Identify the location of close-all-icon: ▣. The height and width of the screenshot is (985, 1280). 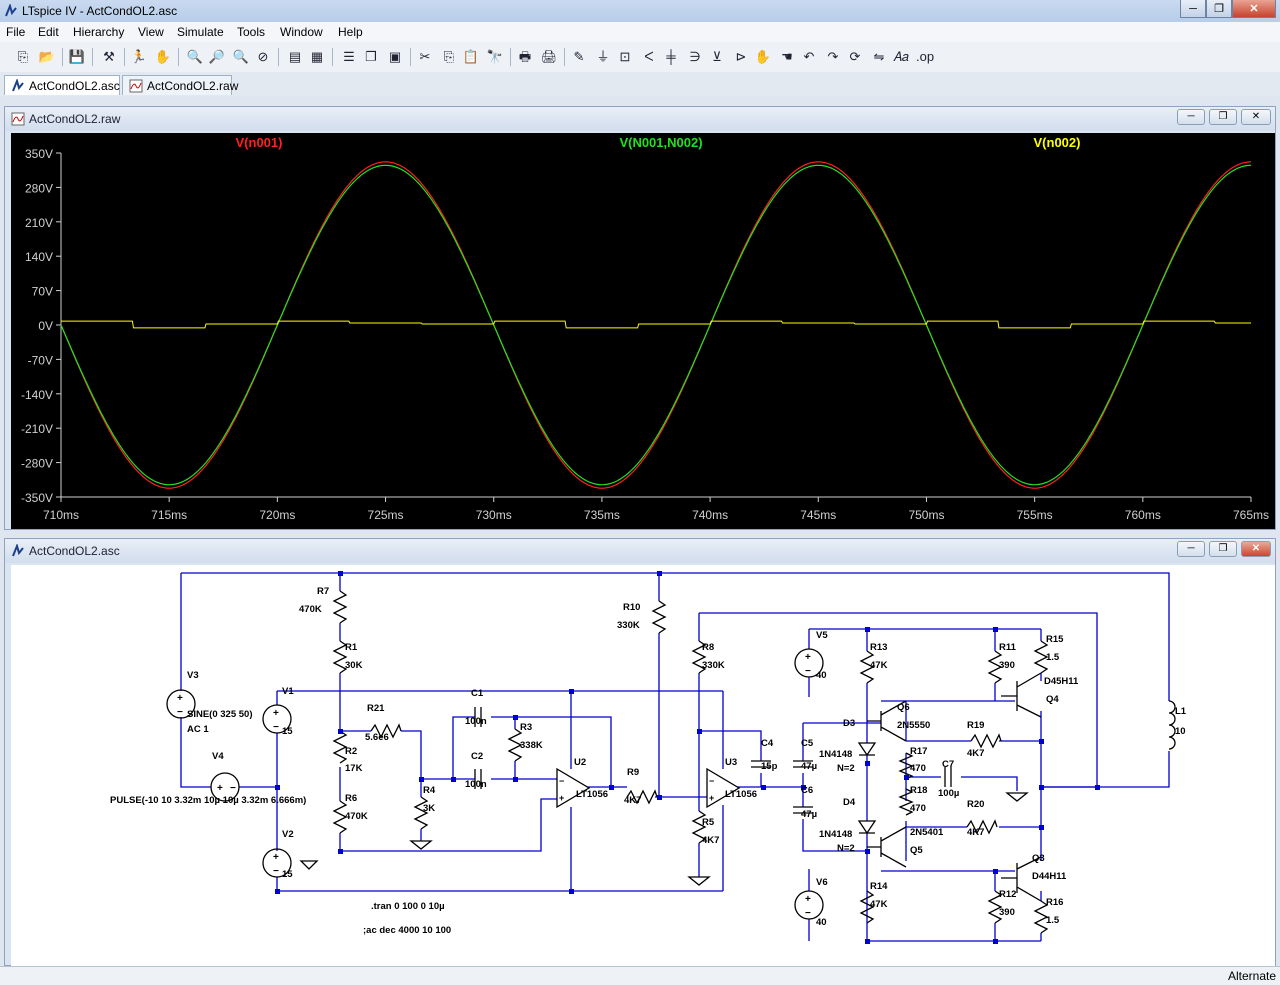
(395, 57).